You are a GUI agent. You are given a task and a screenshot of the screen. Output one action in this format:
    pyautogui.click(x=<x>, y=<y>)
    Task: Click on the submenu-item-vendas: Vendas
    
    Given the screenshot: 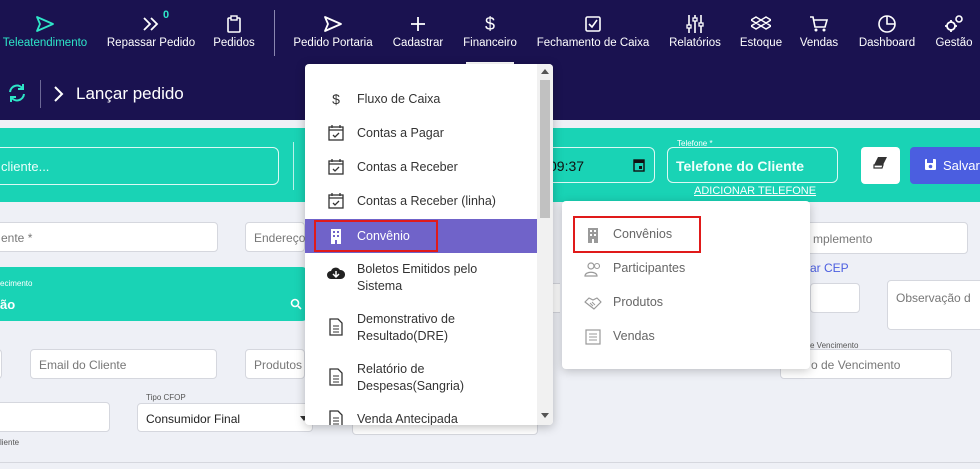 What is the action you would take?
    pyautogui.click(x=686, y=337)
    